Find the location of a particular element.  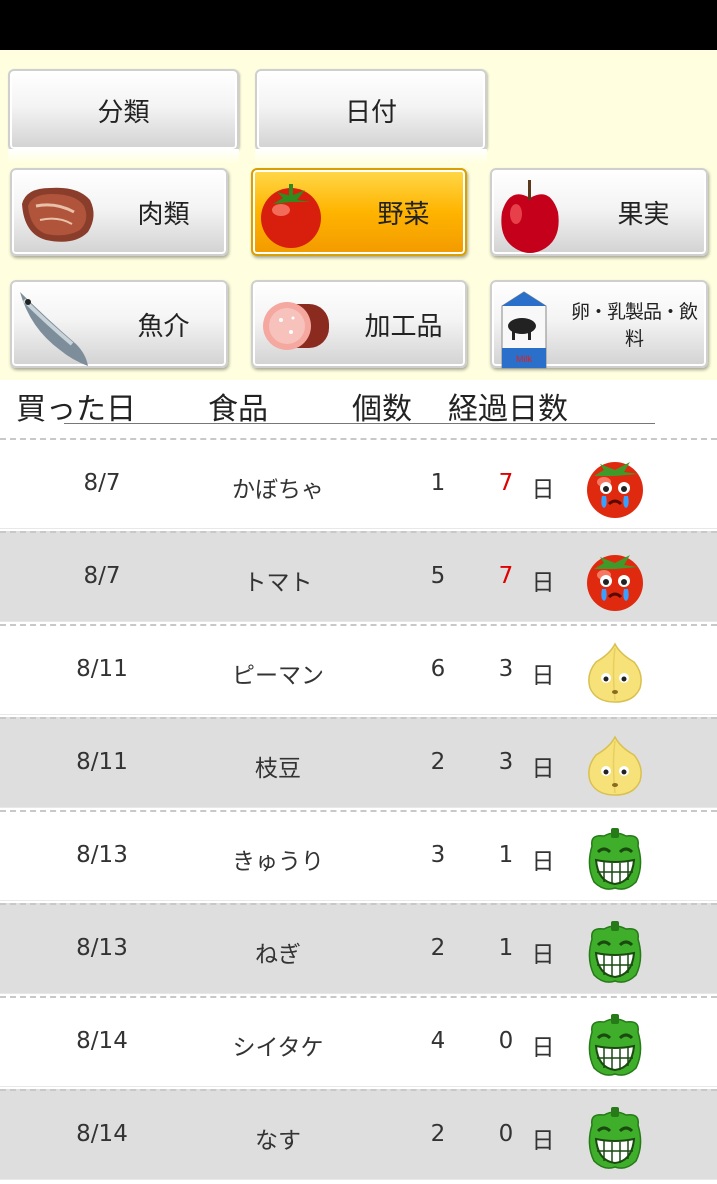

quantity: 3 is located at coordinates (438, 855).